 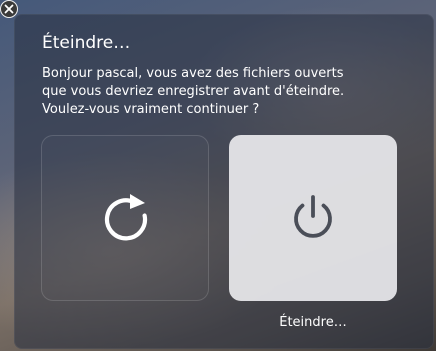 I want to click on close-icon, so click(x=9, y=9).